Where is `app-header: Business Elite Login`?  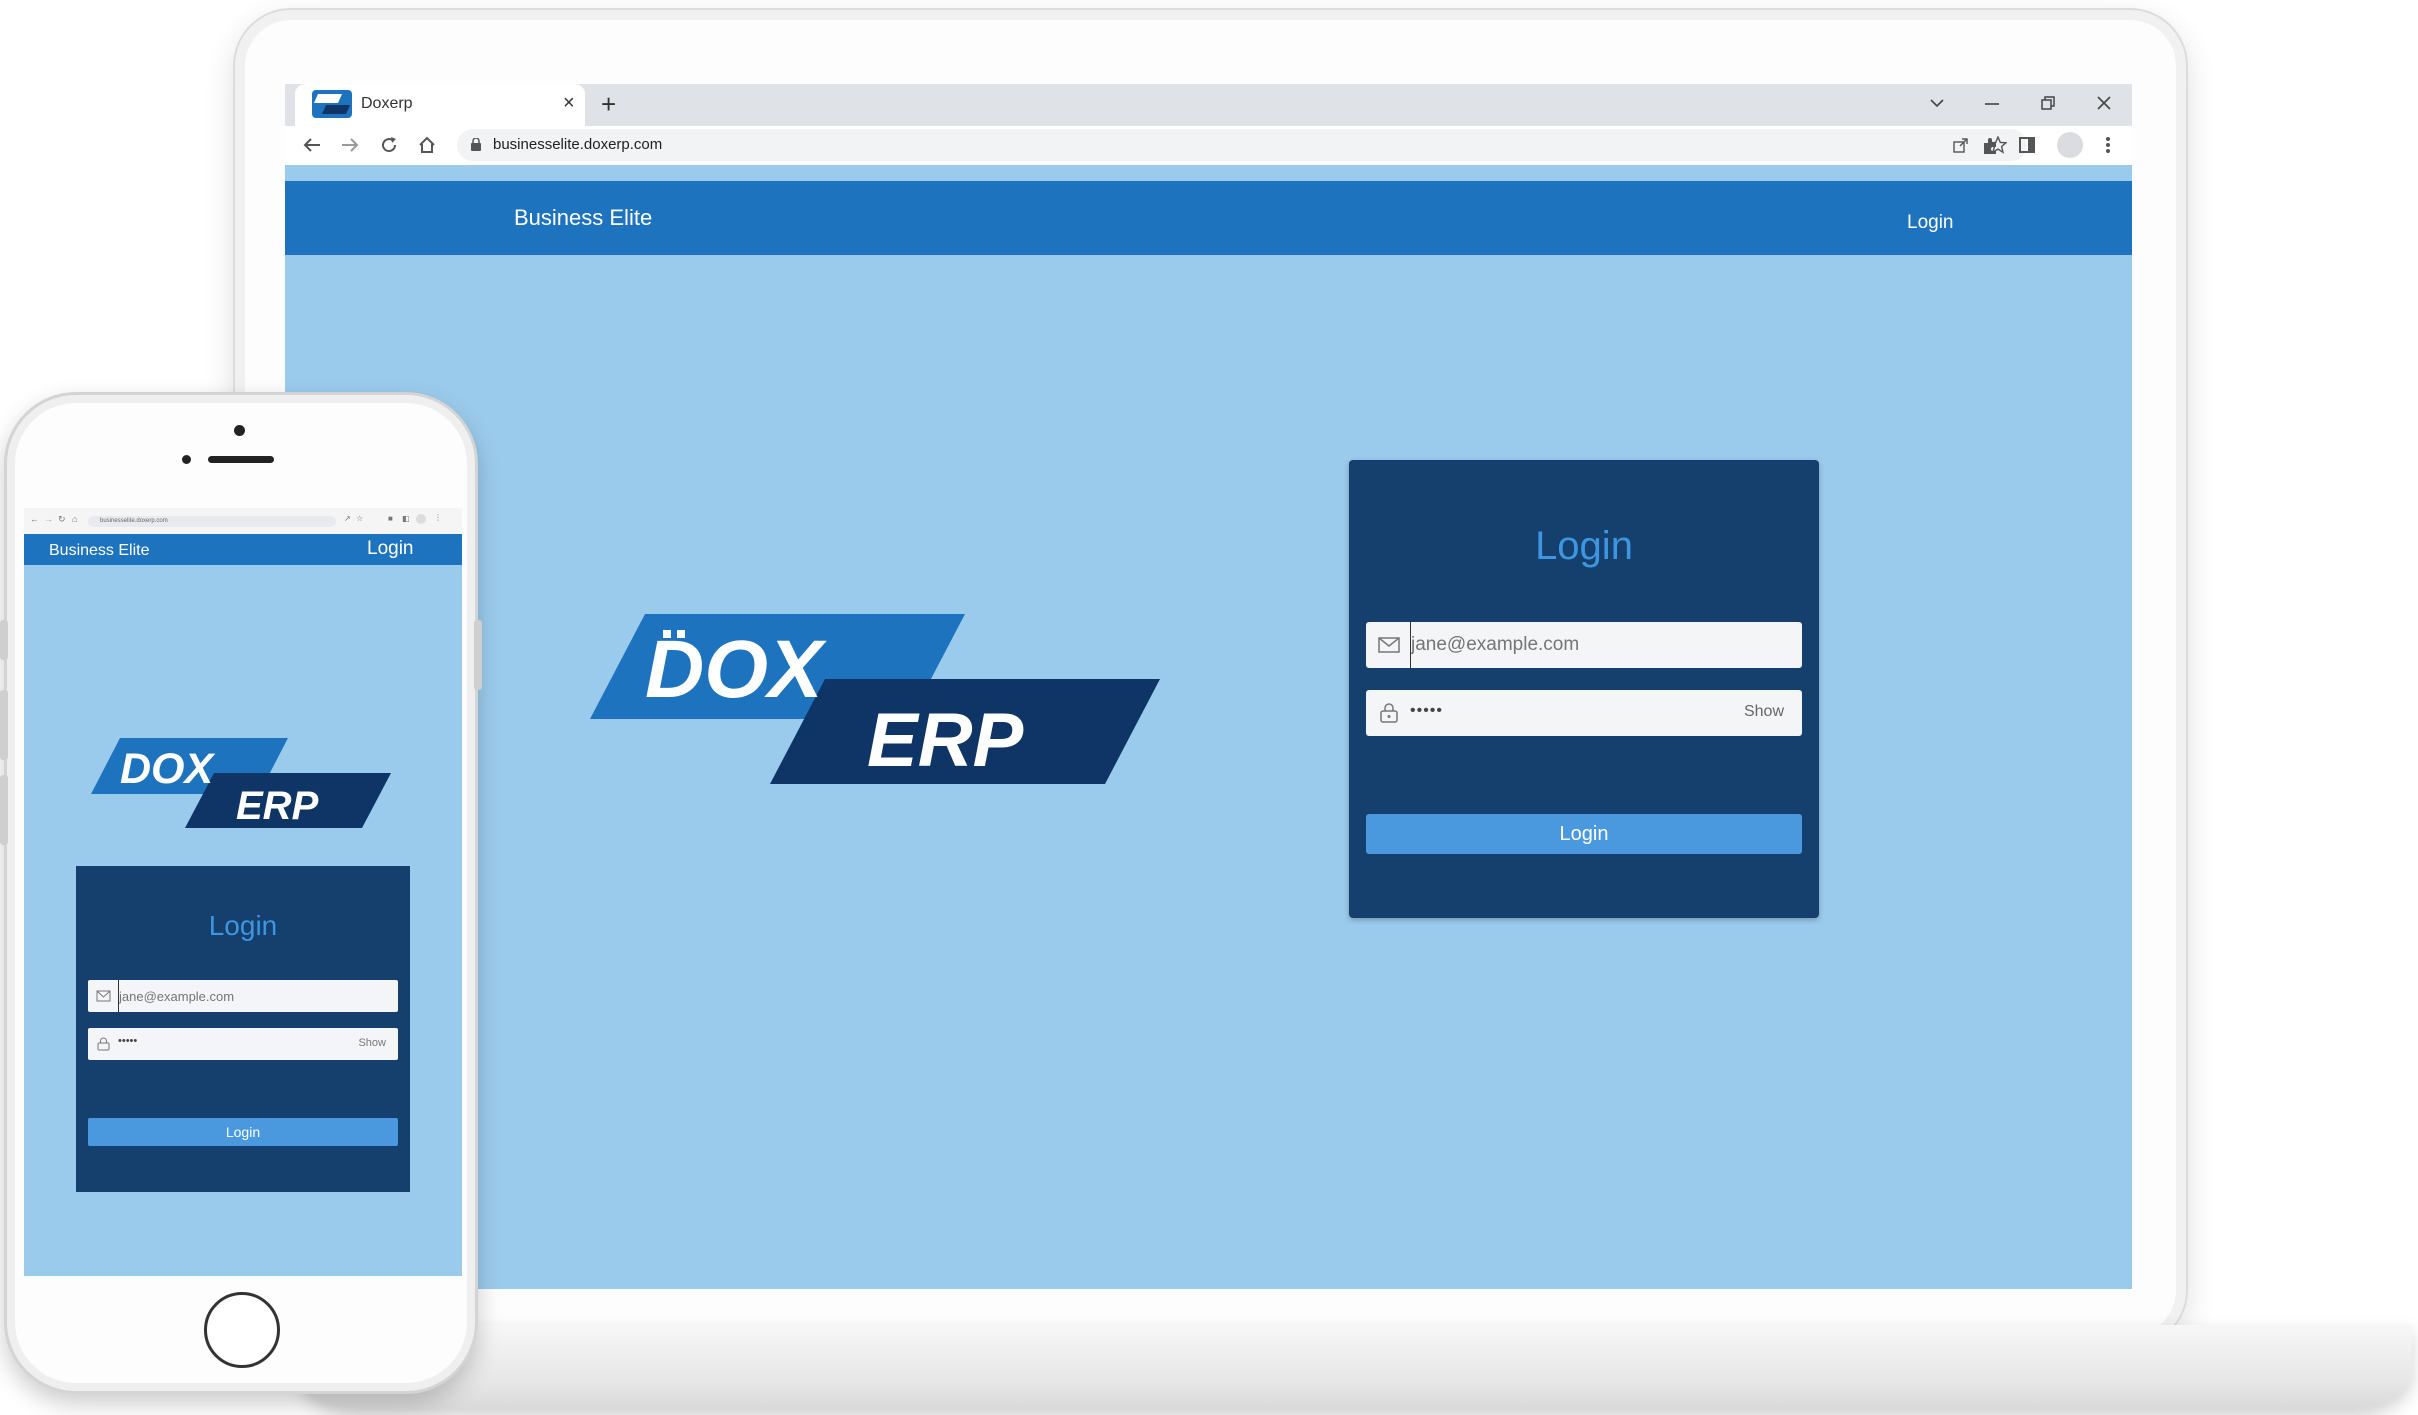
app-header: Business Elite Login is located at coordinates (1208, 218).